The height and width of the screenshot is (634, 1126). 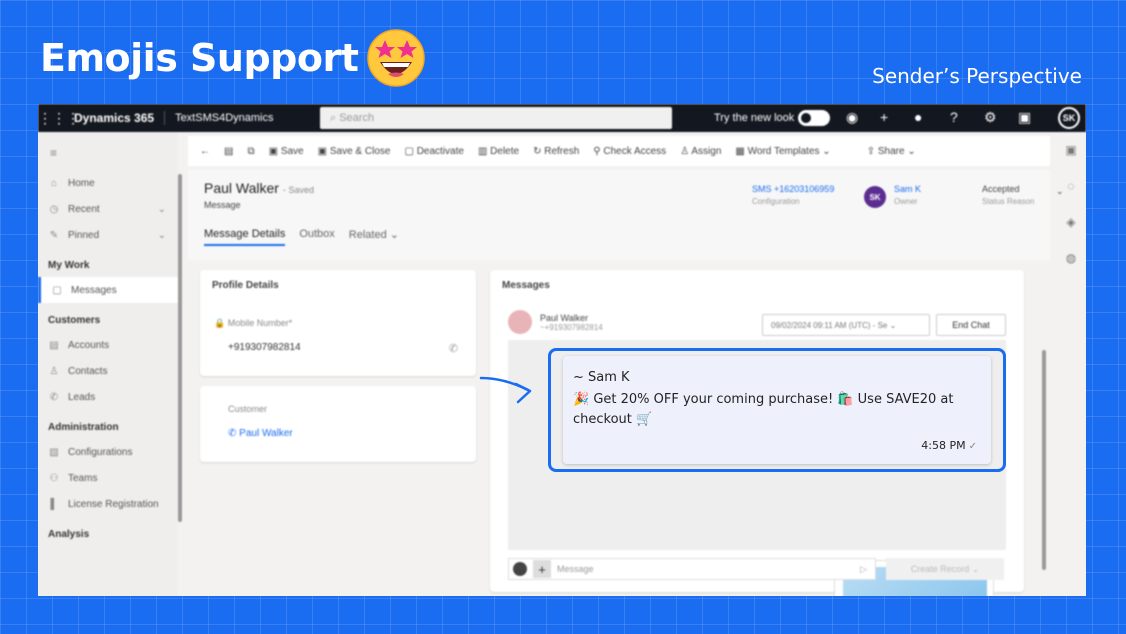 What do you see at coordinates (863, 569) in the screenshot?
I see `send-icon: ▷` at bounding box center [863, 569].